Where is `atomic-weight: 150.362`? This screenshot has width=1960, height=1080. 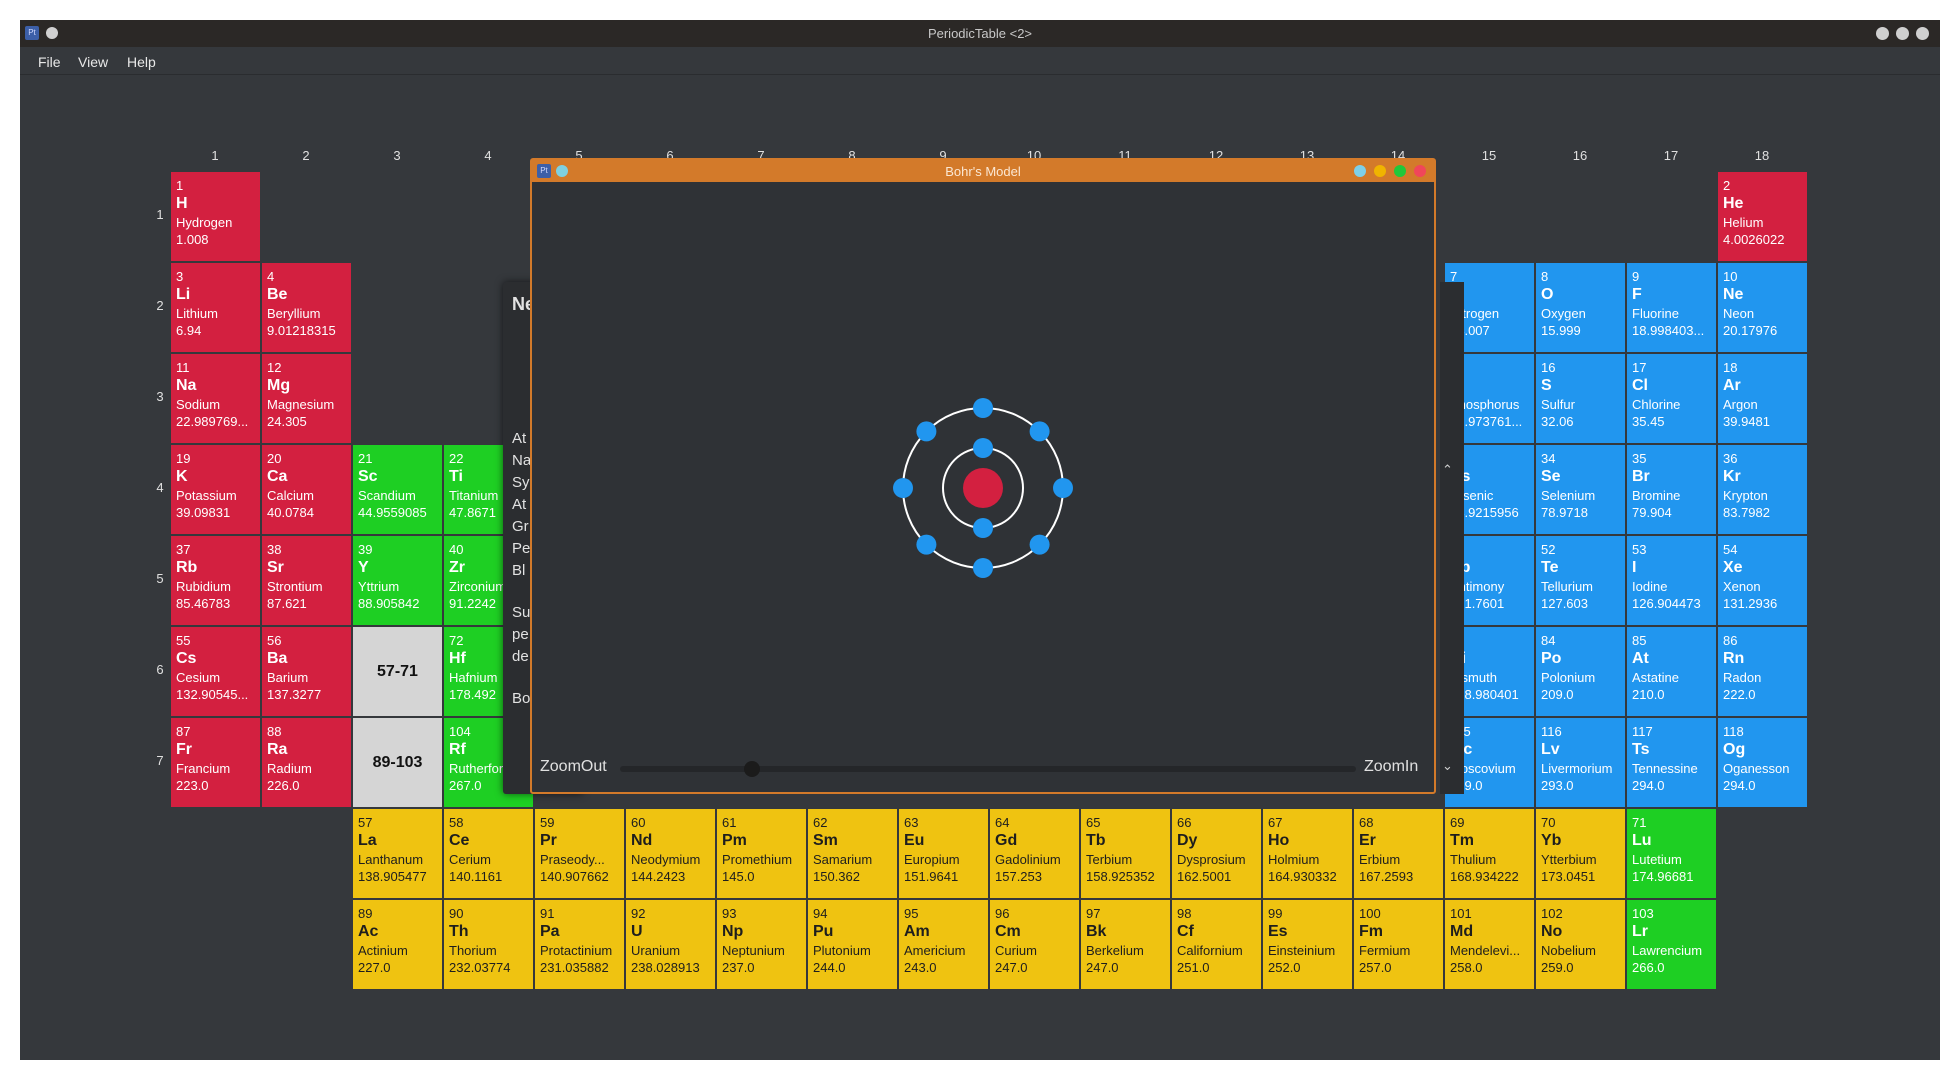 atomic-weight: 150.362 is located at coordinates (836, 876).